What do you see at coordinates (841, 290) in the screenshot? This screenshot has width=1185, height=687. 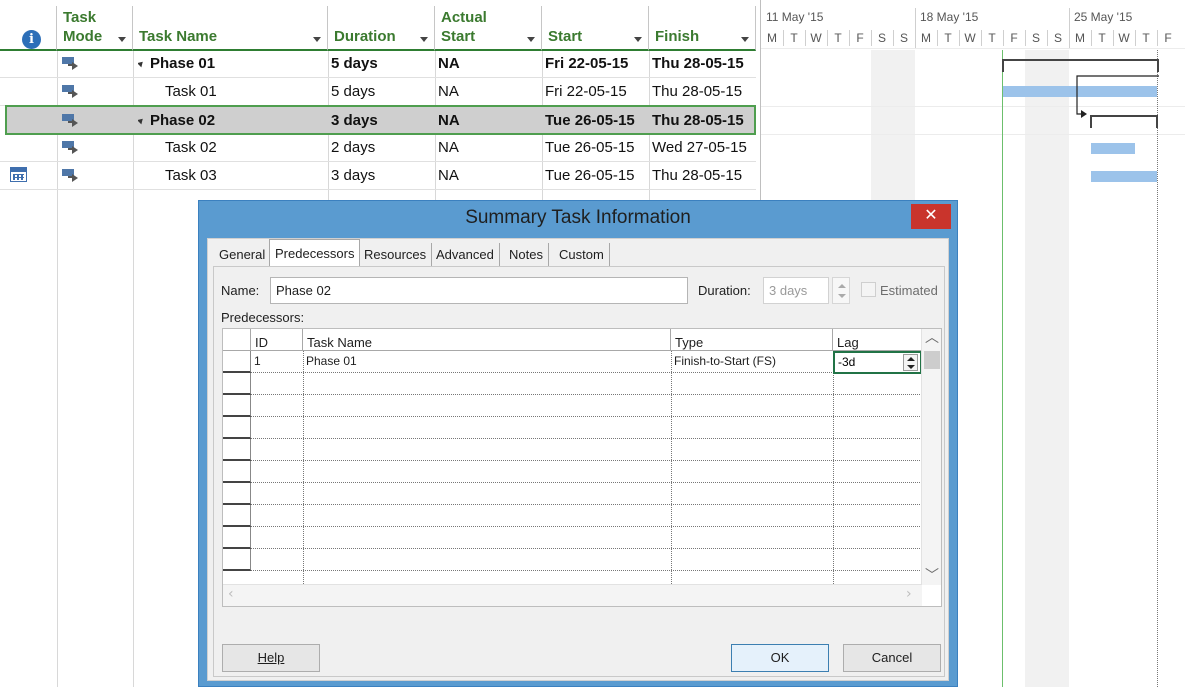 I see `duration-spinner` at bounding box center [841, 290].